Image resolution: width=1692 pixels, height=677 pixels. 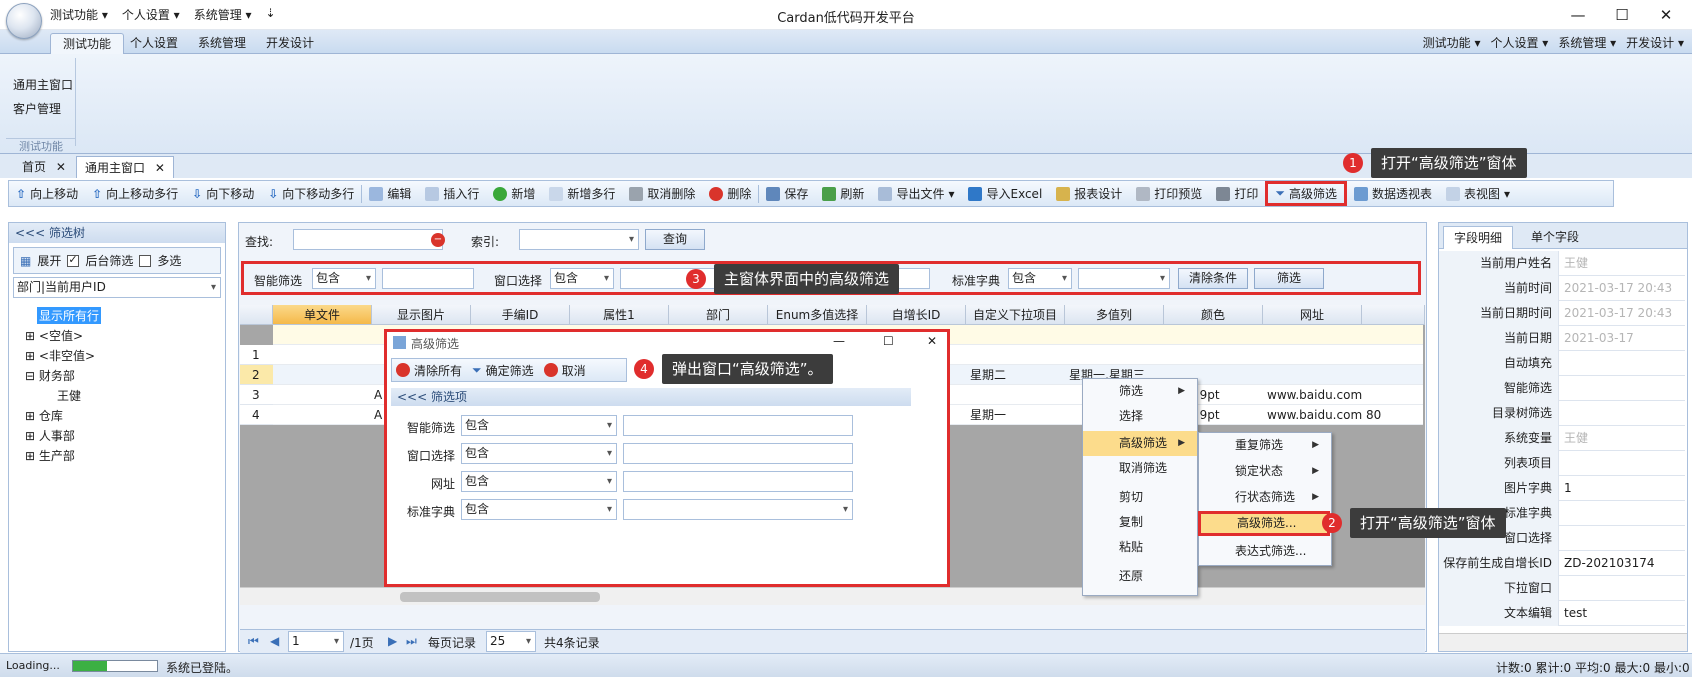 What do you see at coordinates (1306, 193) in the screenshot?
I see `advanced-filter-button: ⏷ 高级筛选` at bounding box center [1306, 193].